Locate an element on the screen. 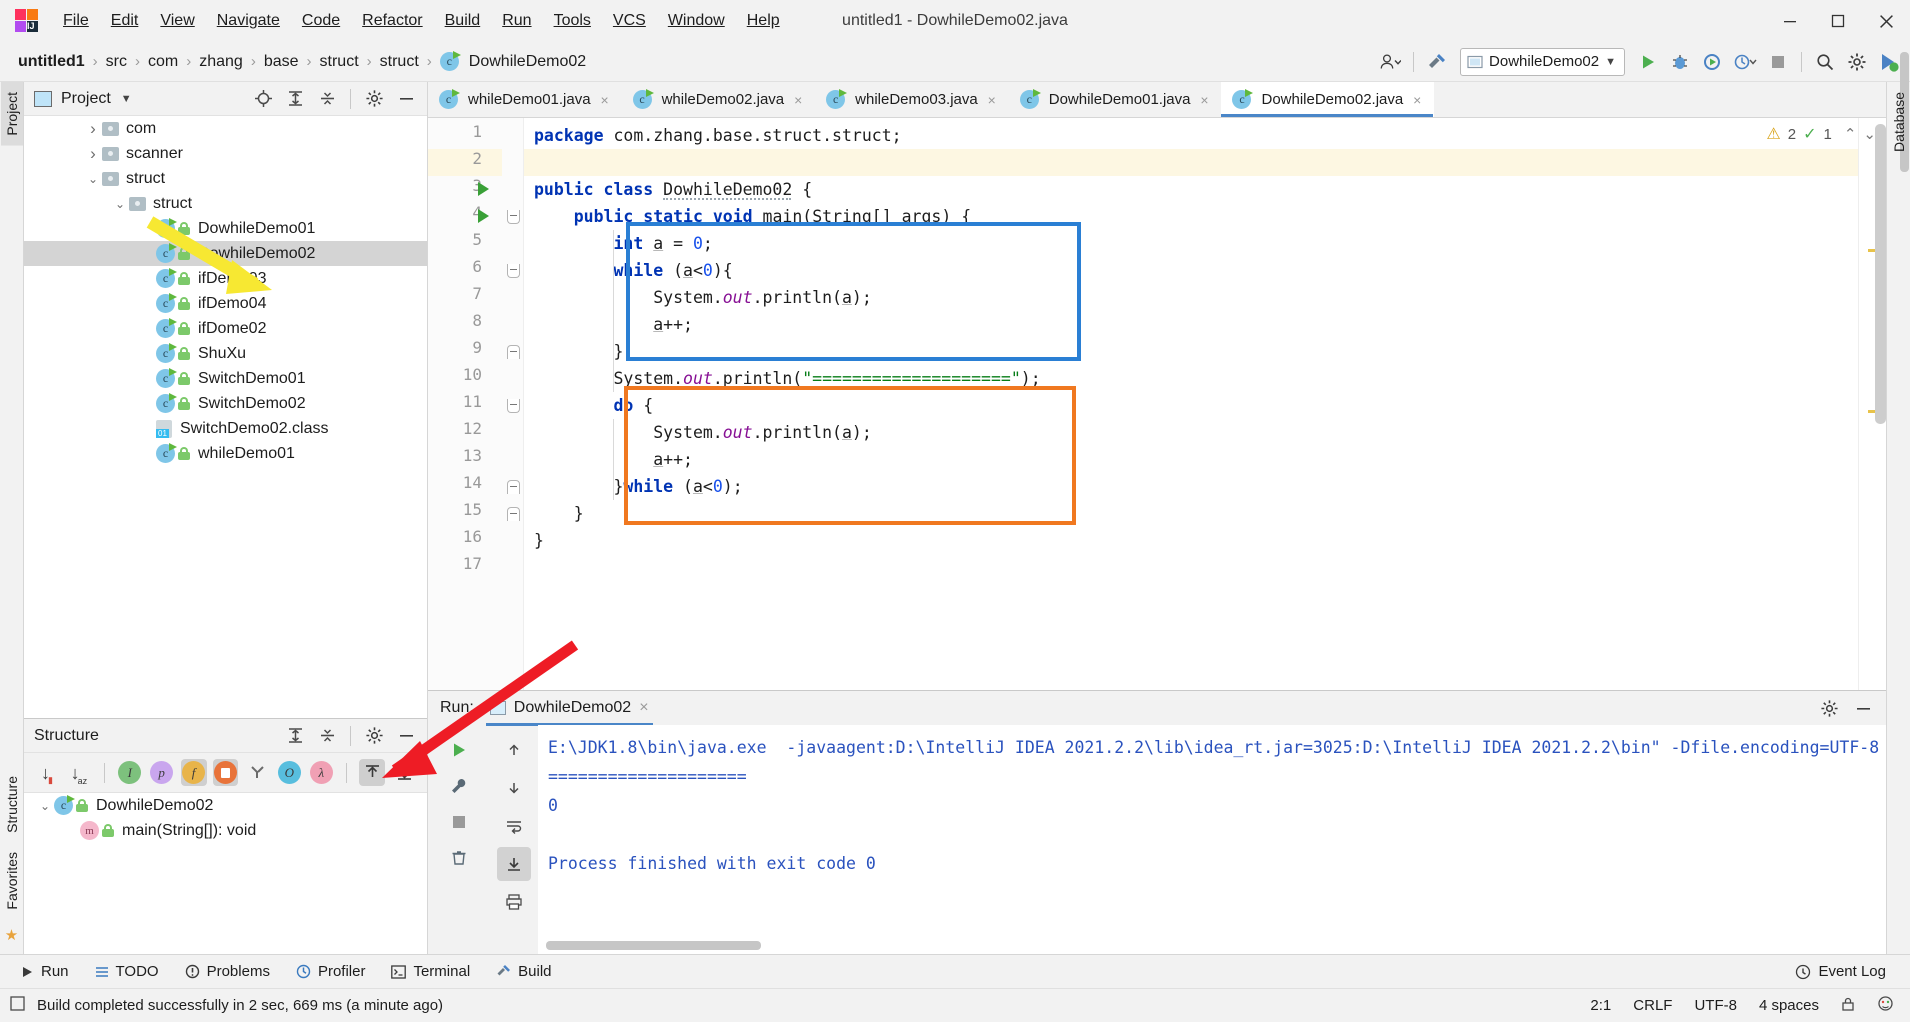  soft-wrap-button is located at coordinates (514, 826).